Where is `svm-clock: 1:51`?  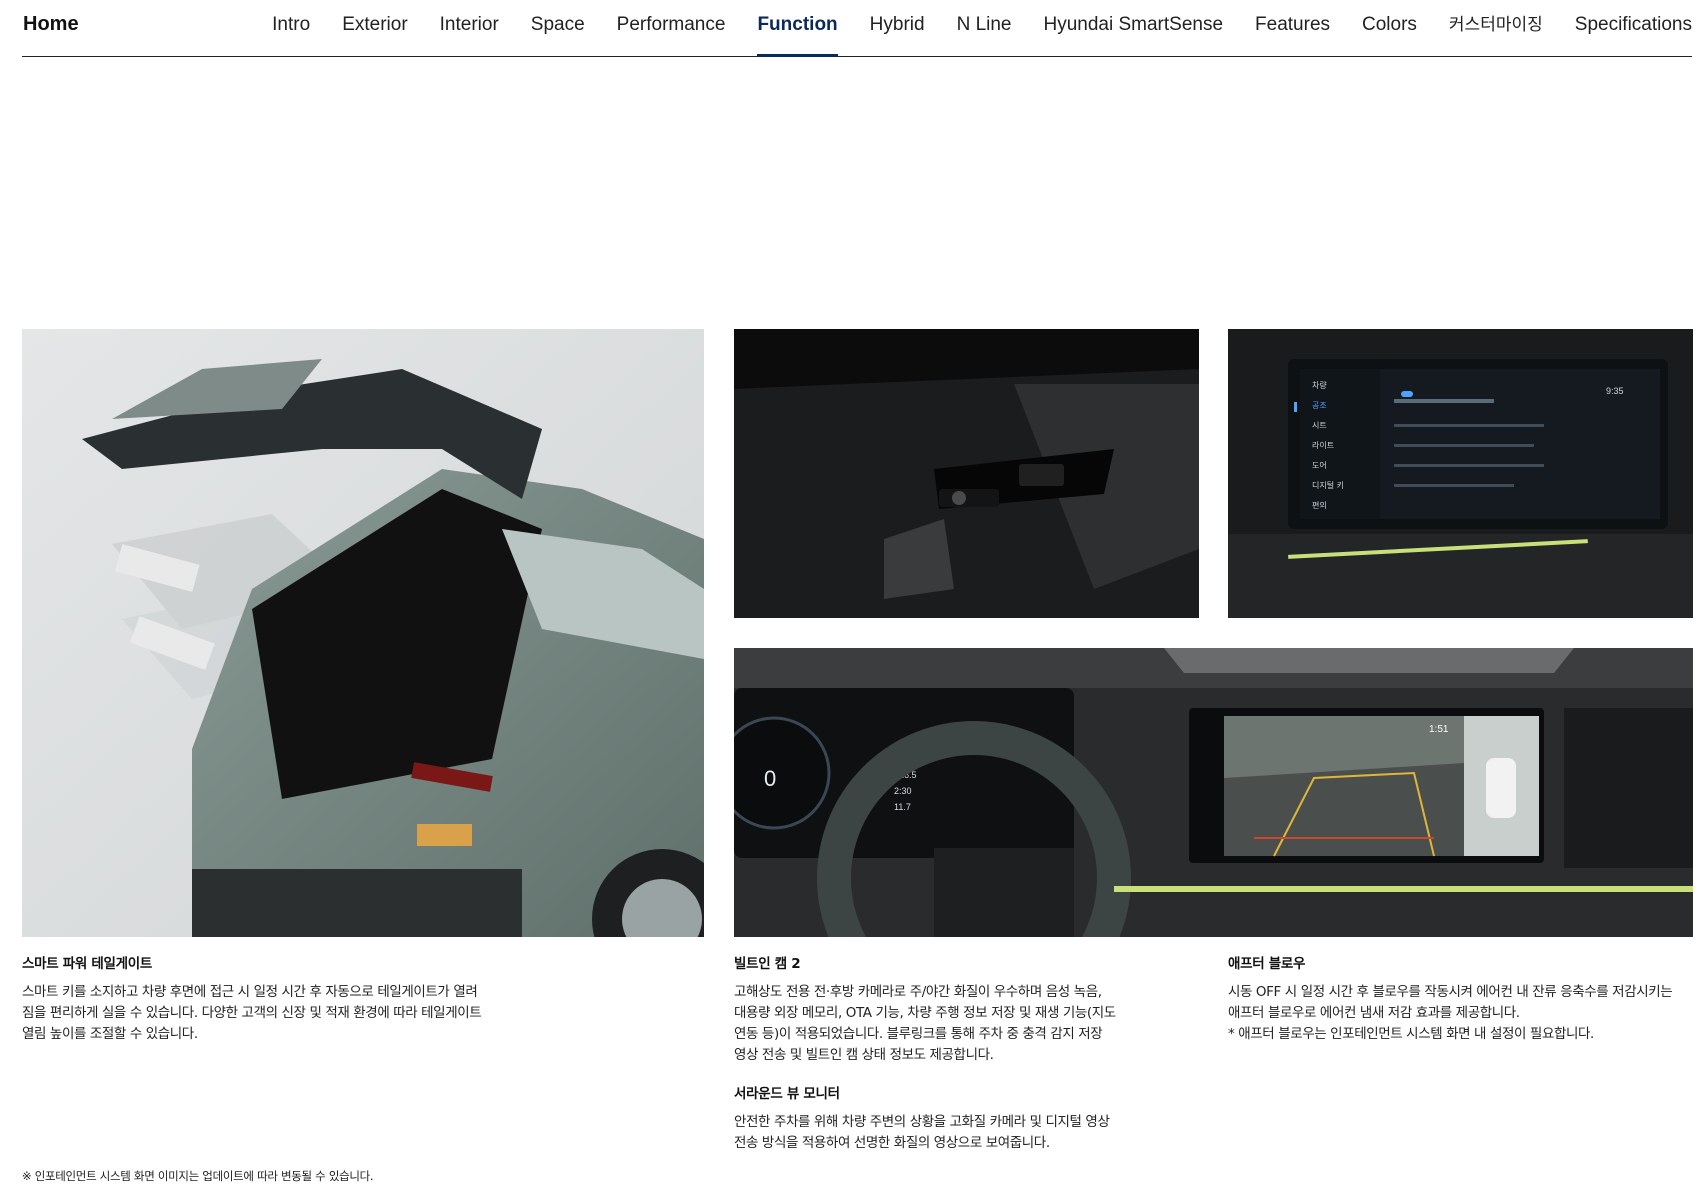 svm-clock: 1:51 is located at coordinates (1439, 729).